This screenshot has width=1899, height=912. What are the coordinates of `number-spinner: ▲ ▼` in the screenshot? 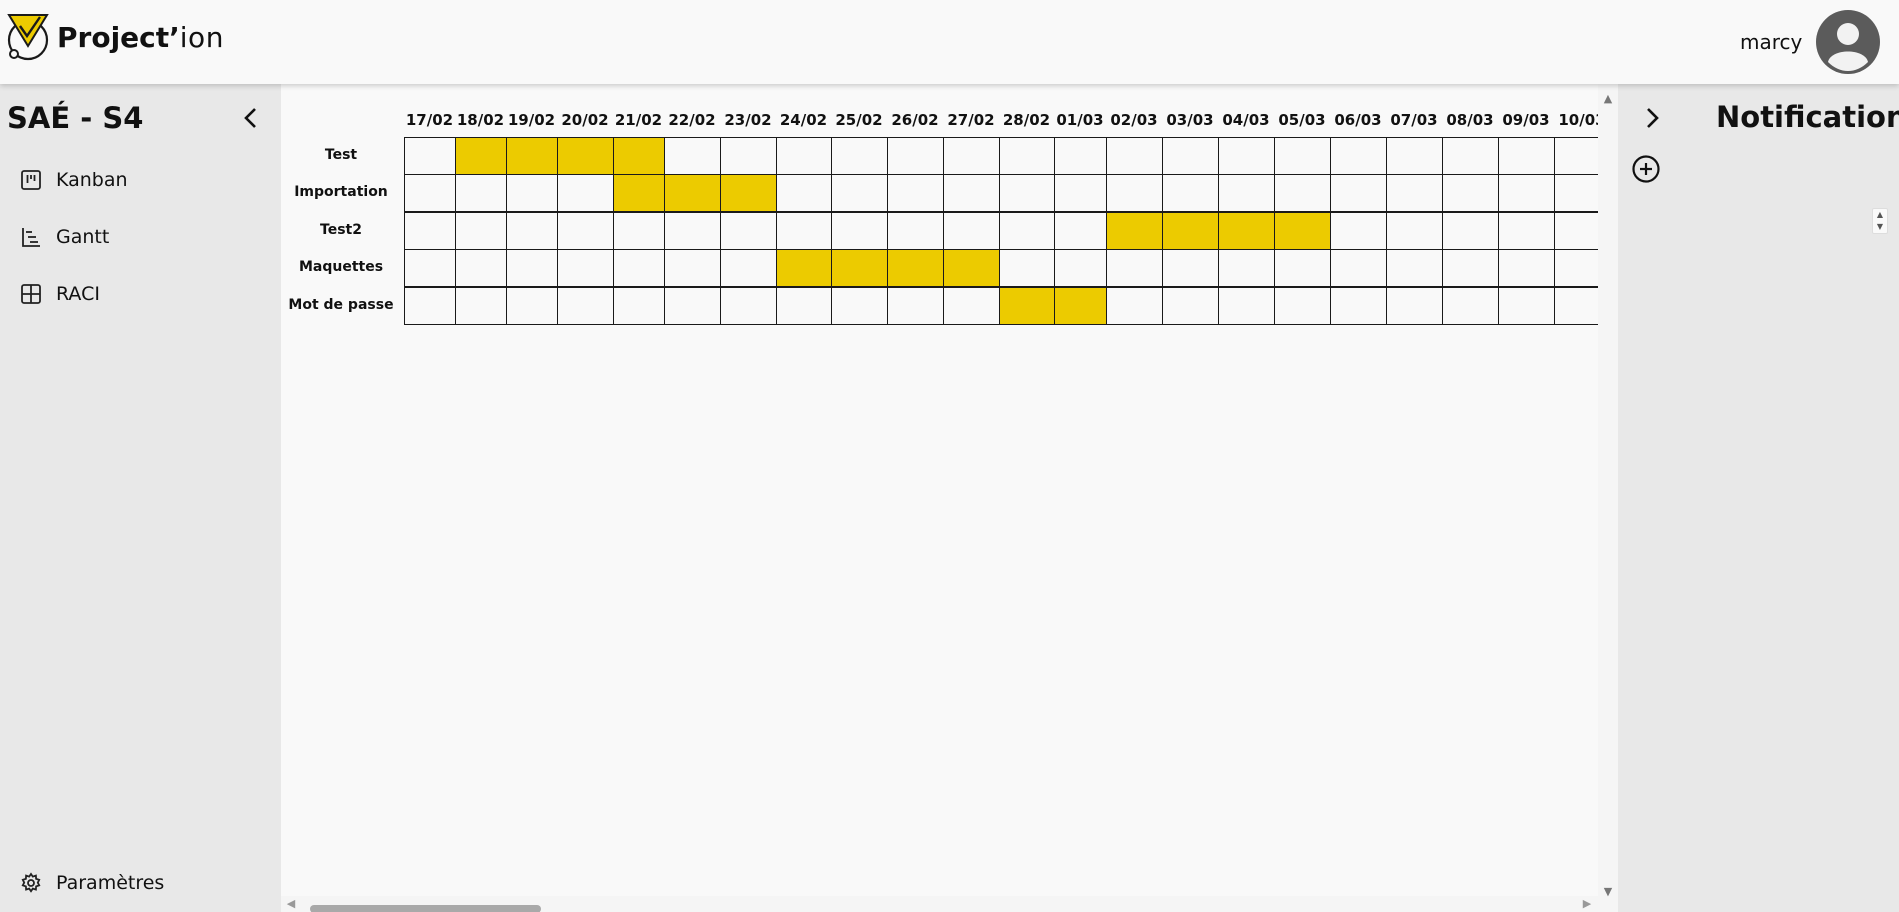 It's located at (1880, 221).